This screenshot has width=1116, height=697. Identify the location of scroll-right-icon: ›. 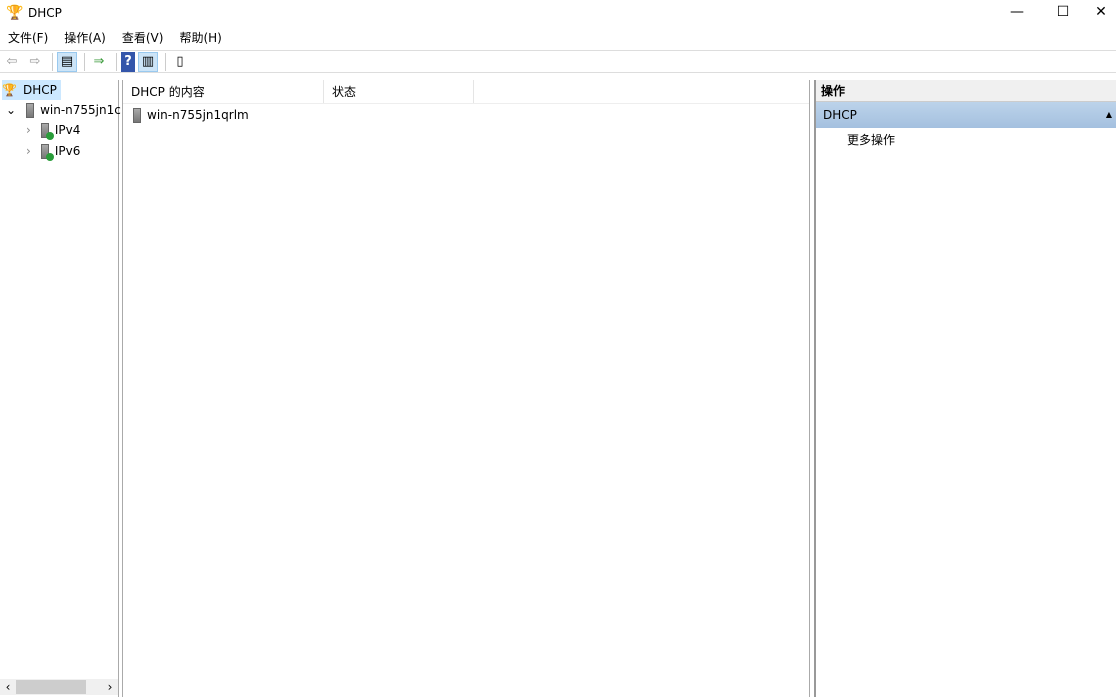
(110, 687).